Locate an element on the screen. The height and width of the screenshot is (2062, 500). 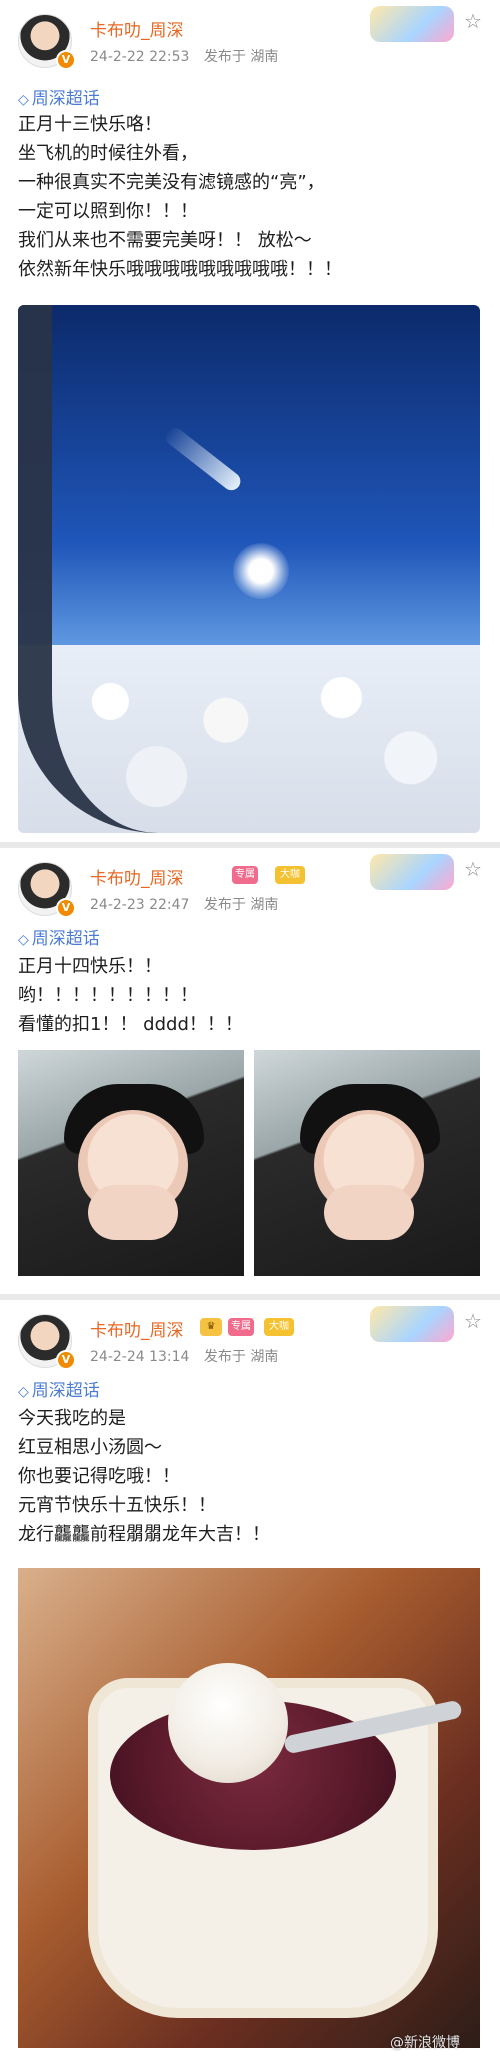
post-meta: 24-2-23 22:47 发布于 湖南 is located at coordinates (189, 904).